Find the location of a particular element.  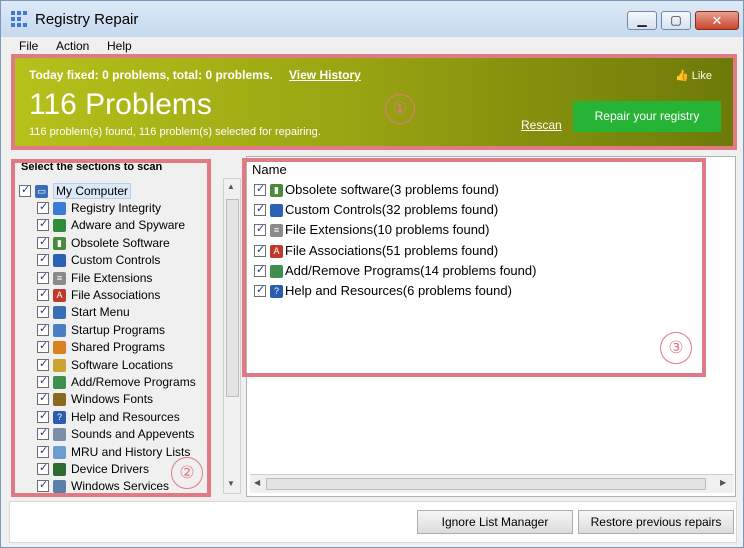

menu-bar: File Action Help is located at coordinates (372, 46).